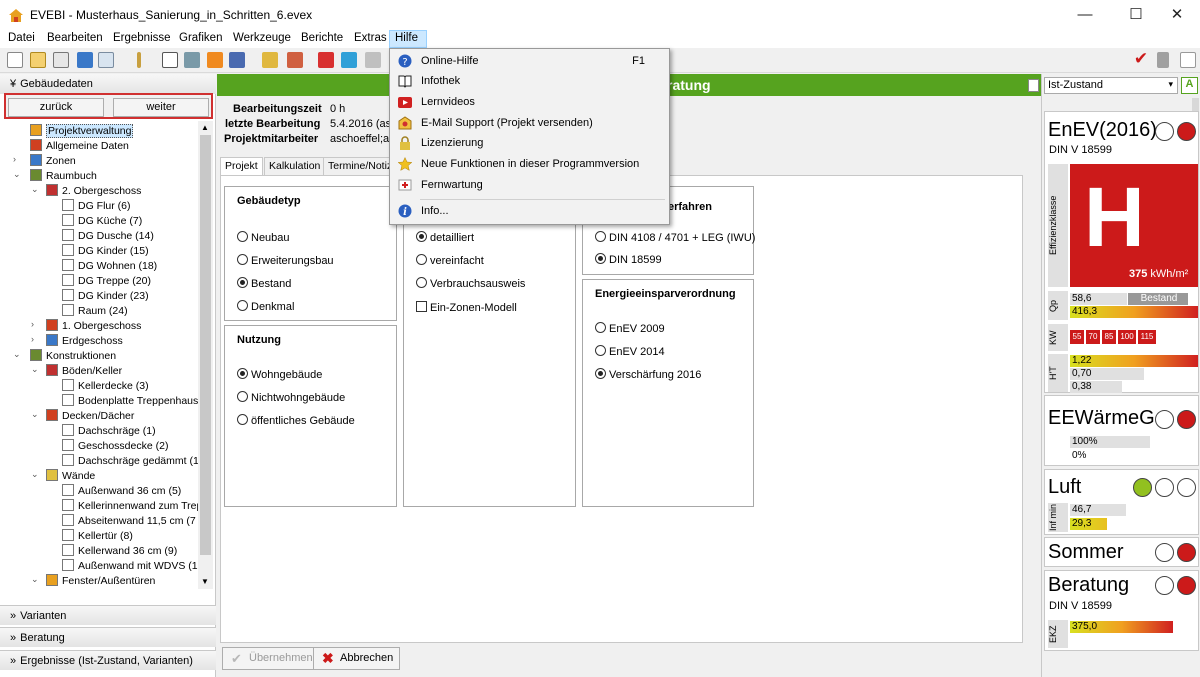 The width and height of the screenshot is (1200, 677). I want to click on close-button: ✕, so click(1177, 15).